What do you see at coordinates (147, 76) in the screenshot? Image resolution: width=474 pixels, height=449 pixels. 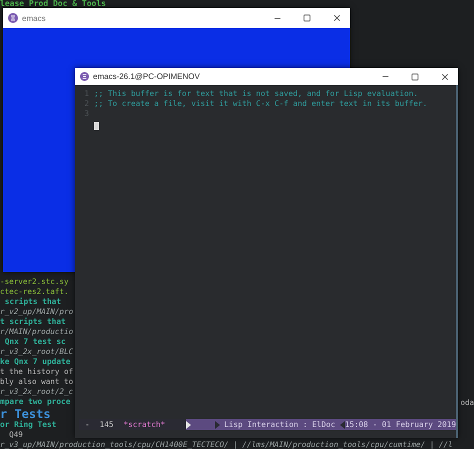 I see `window-title: emacs-26.1@PC-OPIMENOV` at bounding box center [147, 76].